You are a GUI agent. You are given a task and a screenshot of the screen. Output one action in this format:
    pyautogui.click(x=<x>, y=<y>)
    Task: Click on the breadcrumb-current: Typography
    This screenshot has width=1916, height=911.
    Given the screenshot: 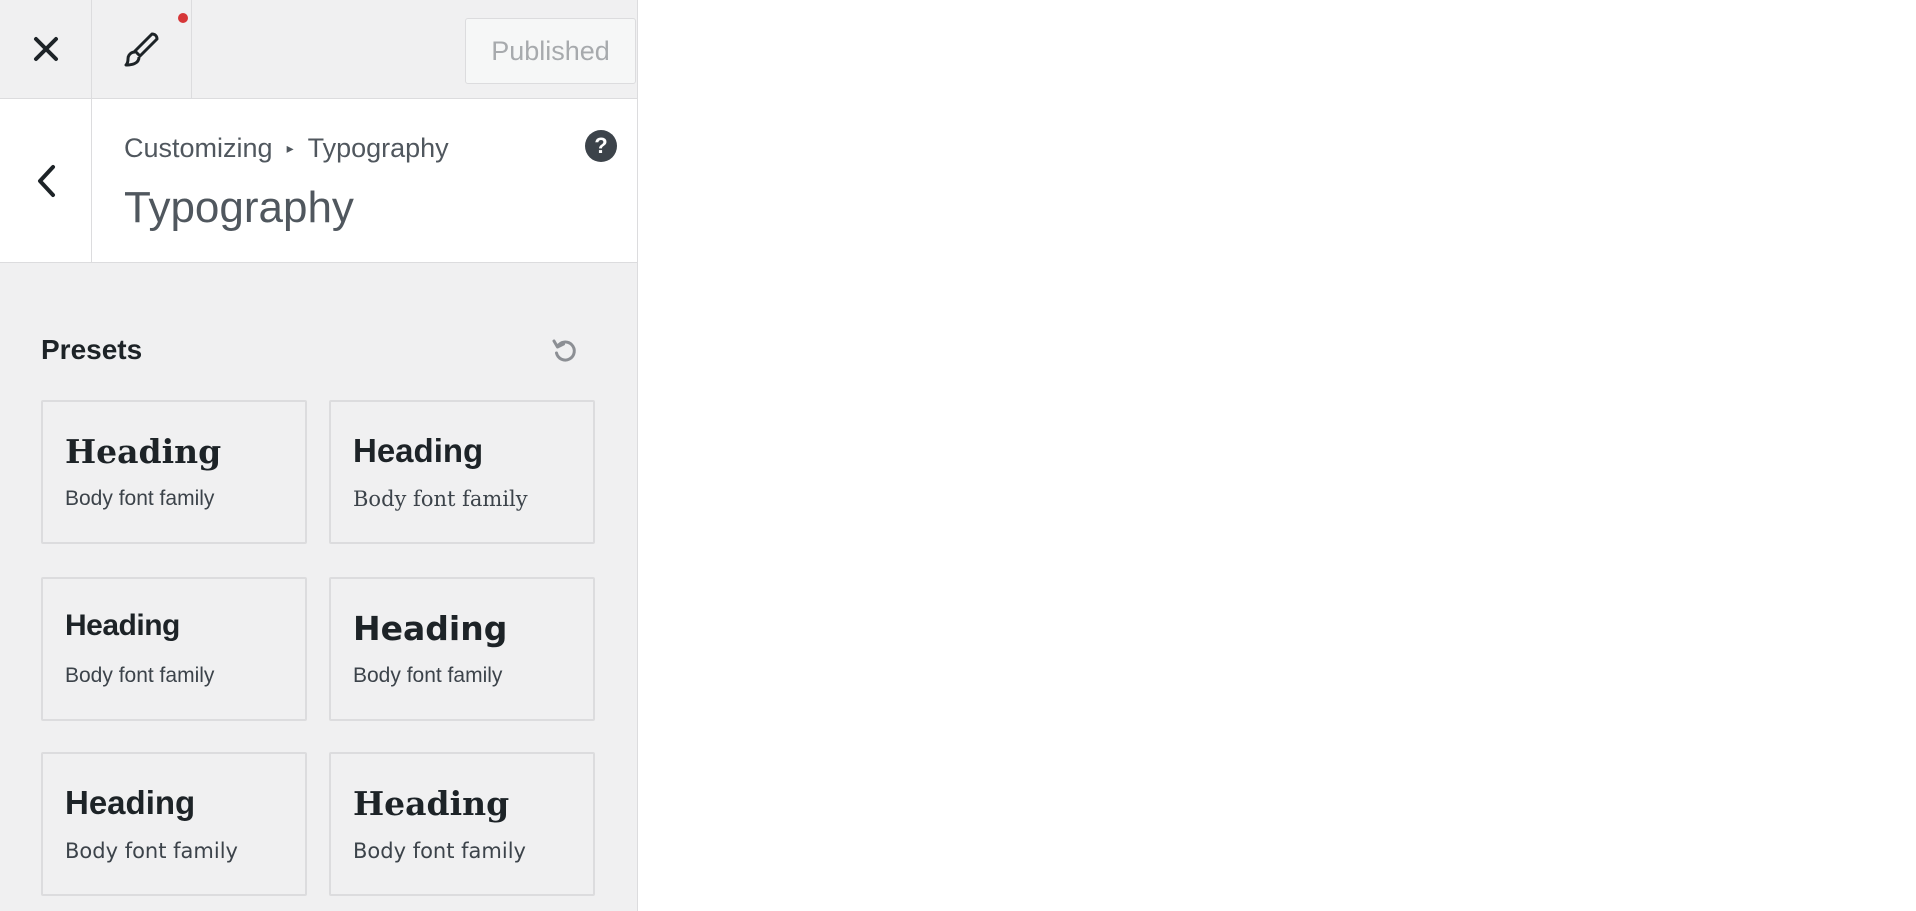 What is the action you would take?
    pyautogui.click(x=378, y=148)
    